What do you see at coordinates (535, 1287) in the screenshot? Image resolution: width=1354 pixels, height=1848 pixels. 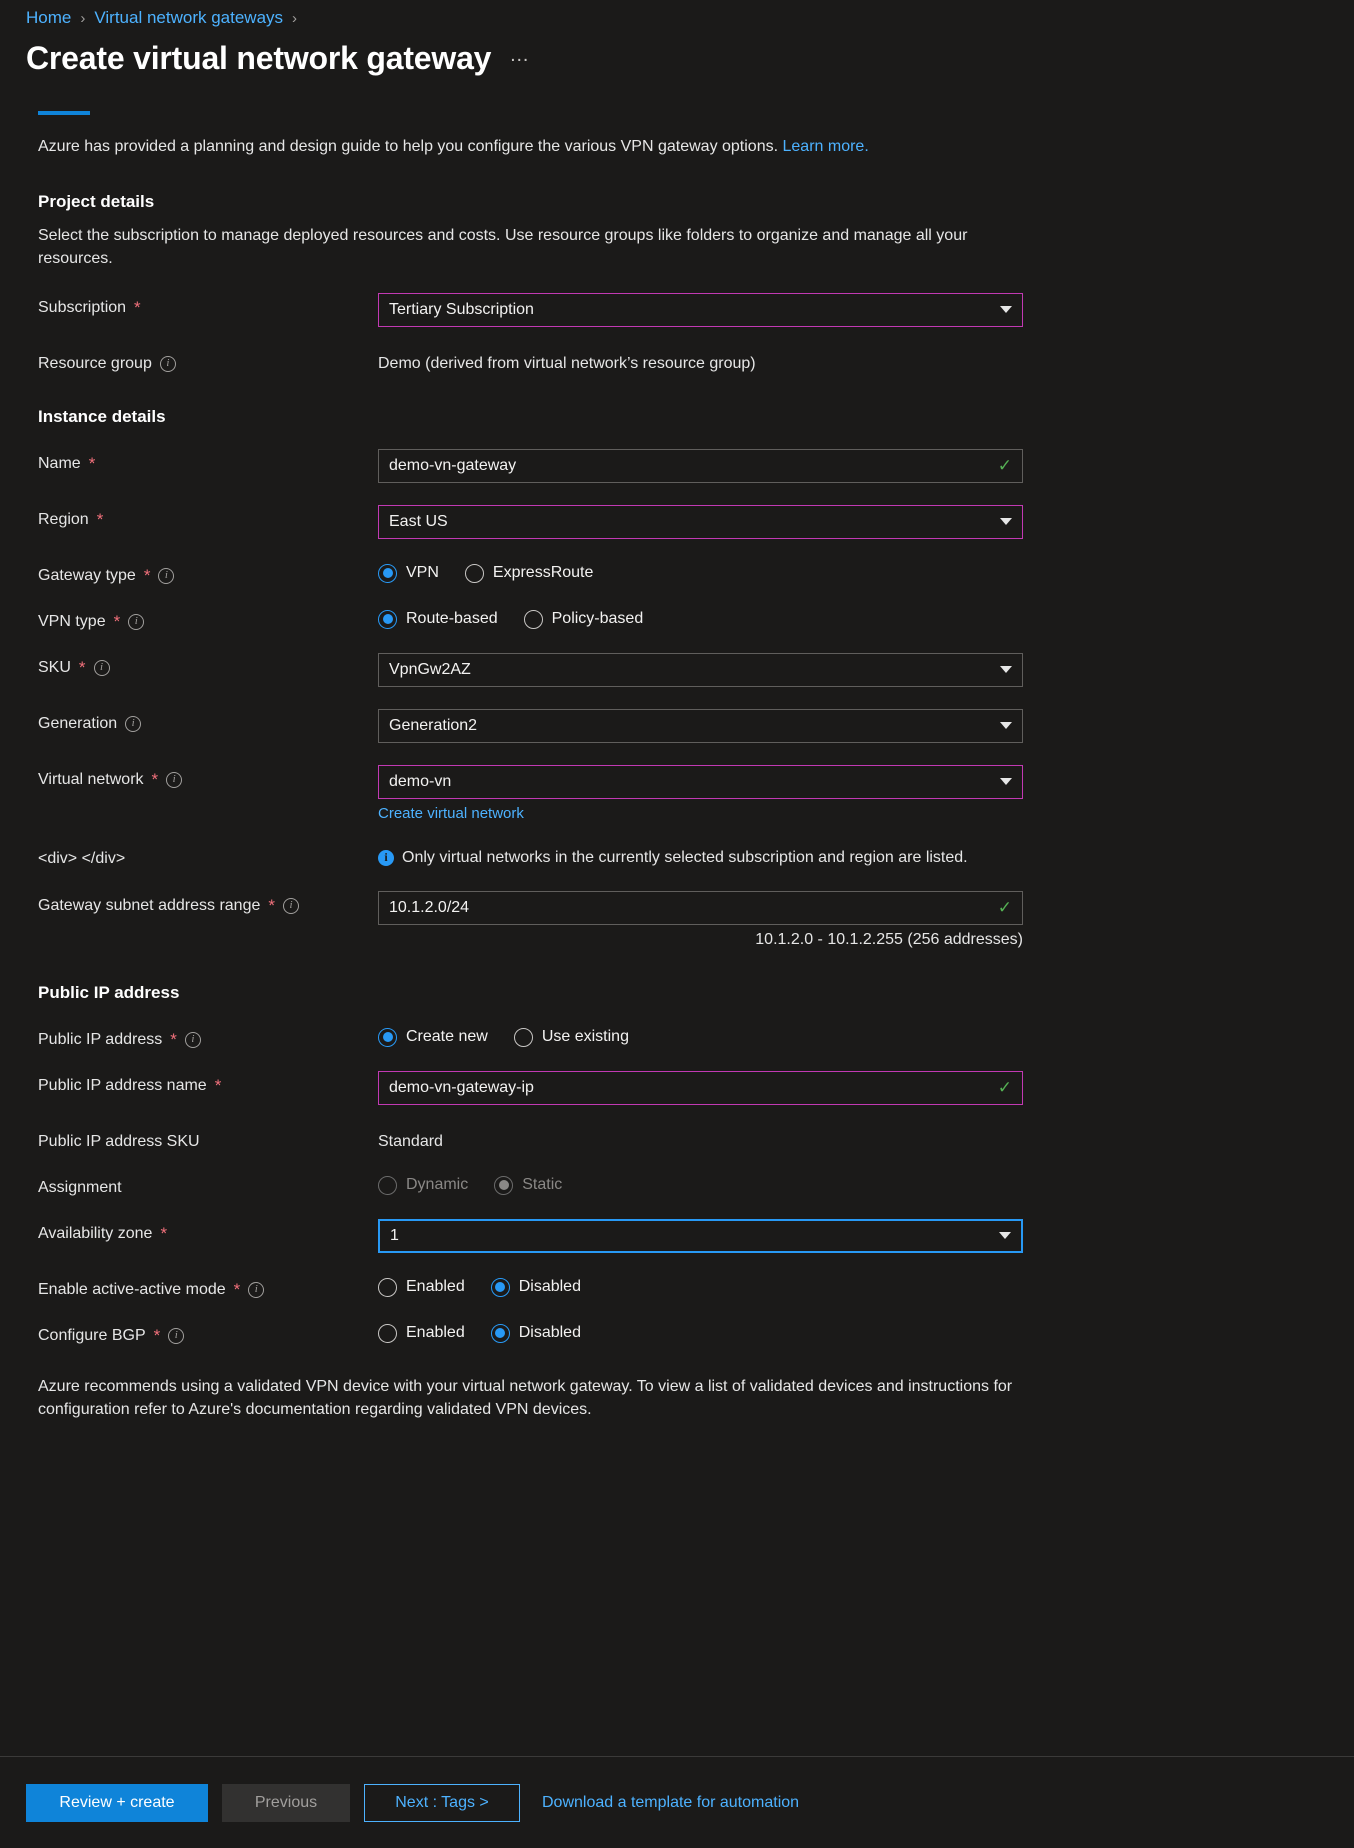 I see `radio-active-active-disabled: Disabled` at bounding box center [535, 1287].